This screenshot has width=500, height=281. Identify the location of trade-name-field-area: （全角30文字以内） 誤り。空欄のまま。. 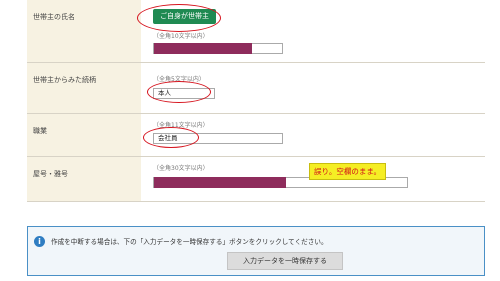
(313, 179).